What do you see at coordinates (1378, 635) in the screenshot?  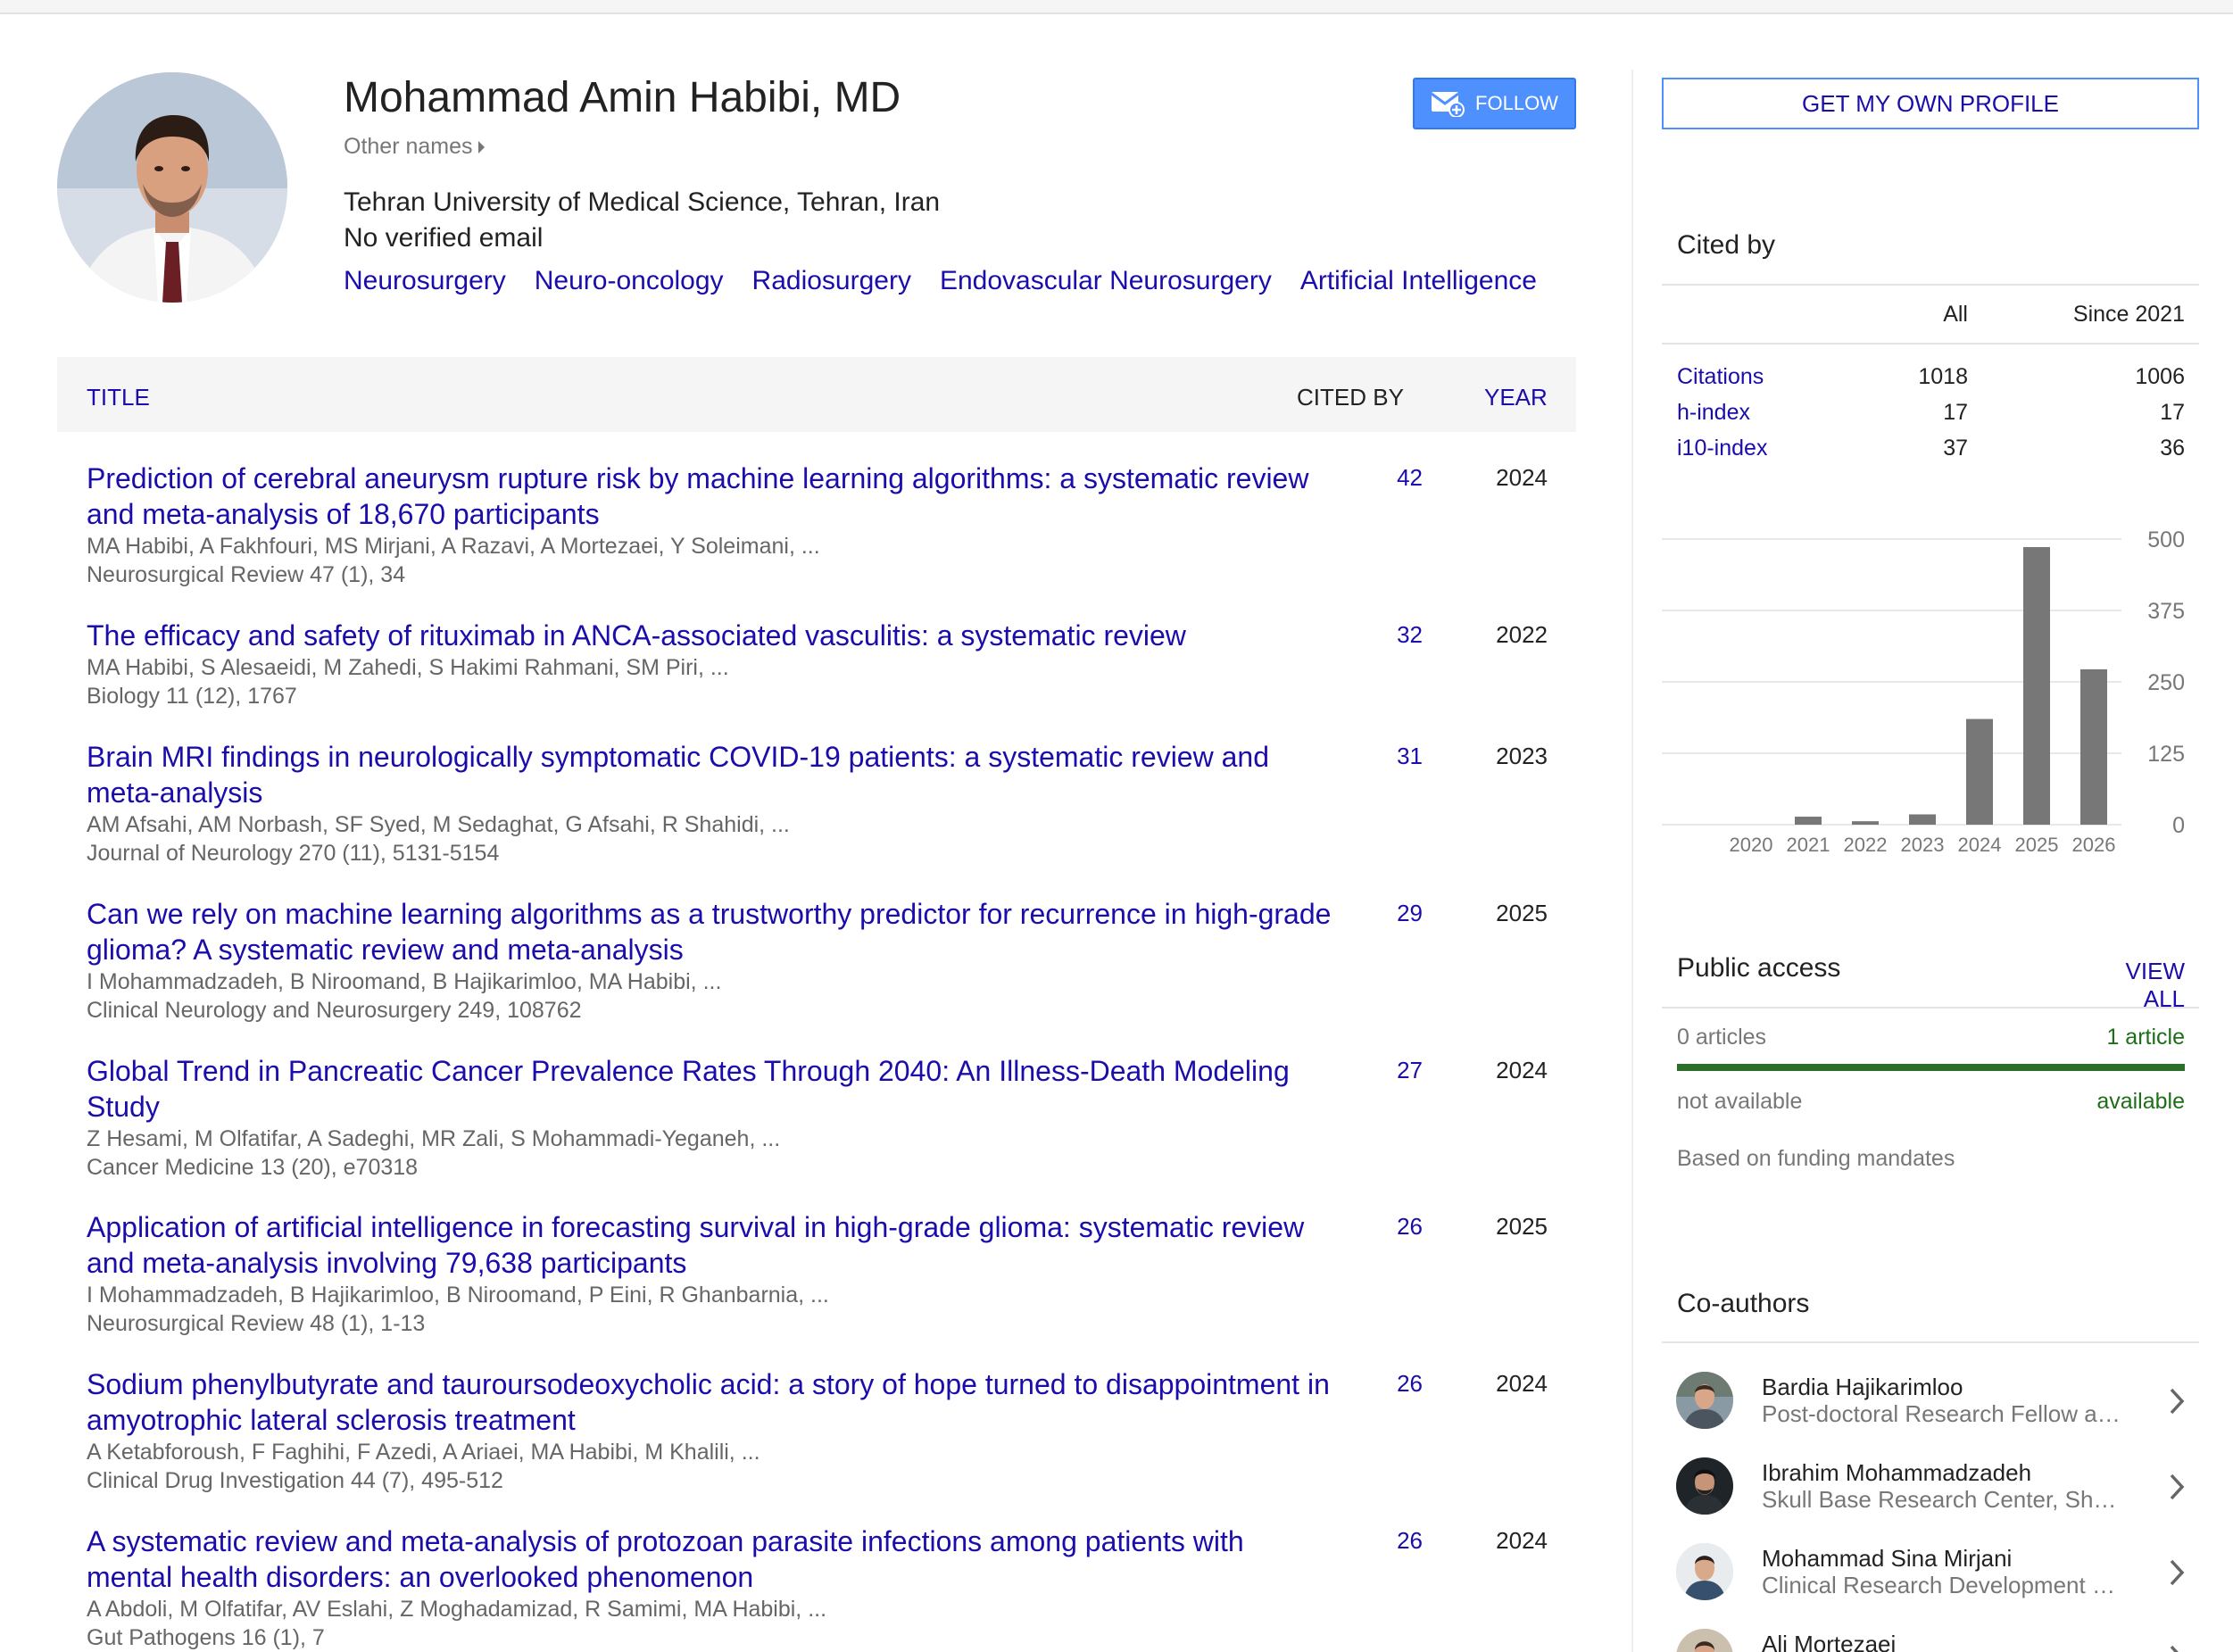 I see `cited-by-count: 32` at bounding box center [1378, 635].